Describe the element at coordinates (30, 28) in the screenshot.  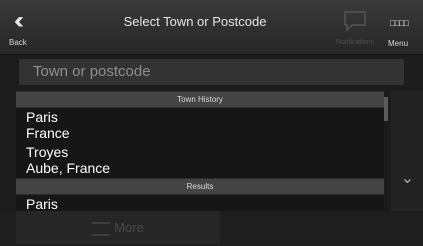
I see `back-button: ‹‹ Back` at that location.